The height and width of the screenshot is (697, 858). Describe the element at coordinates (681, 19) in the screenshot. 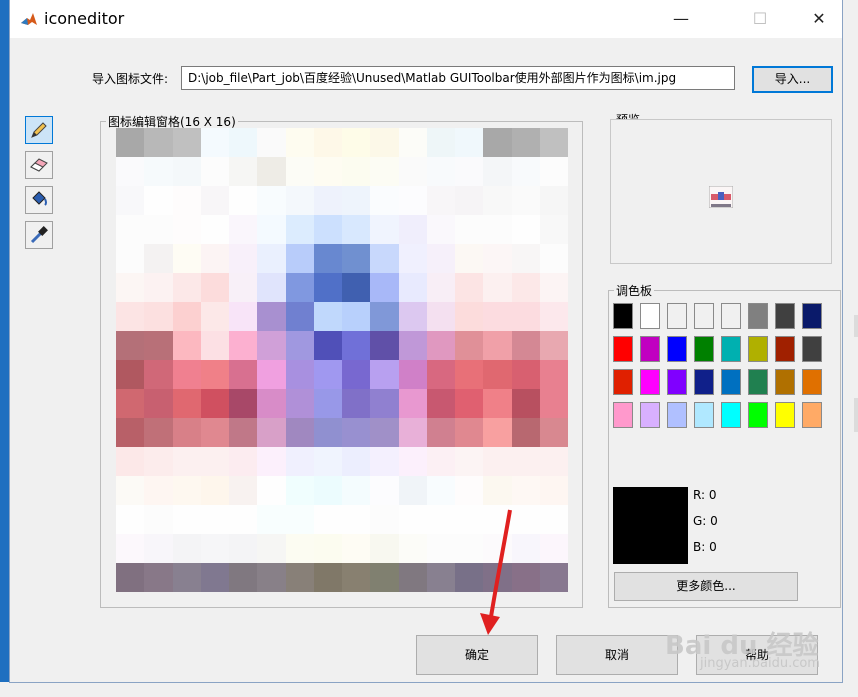

I see `minimize-button: —` at that location.